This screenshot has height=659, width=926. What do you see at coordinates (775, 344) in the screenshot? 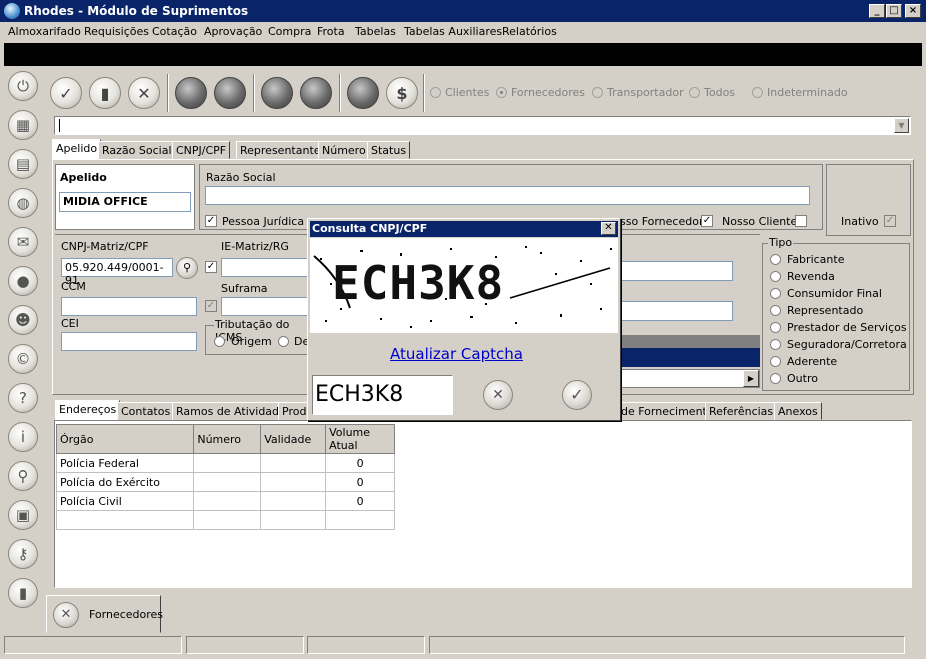
I see `radio-seguradora` at bounding box center [775, 344].